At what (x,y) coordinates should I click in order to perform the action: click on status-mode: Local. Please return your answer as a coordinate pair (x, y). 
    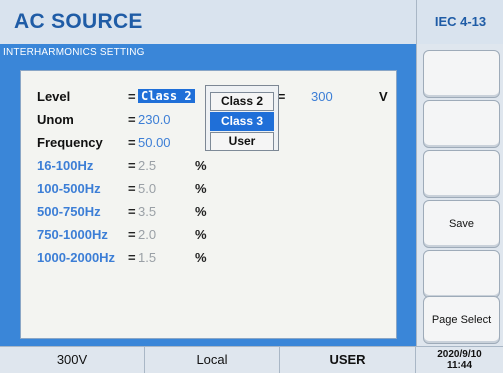
    Looking at the image, I should click on (212, 360).